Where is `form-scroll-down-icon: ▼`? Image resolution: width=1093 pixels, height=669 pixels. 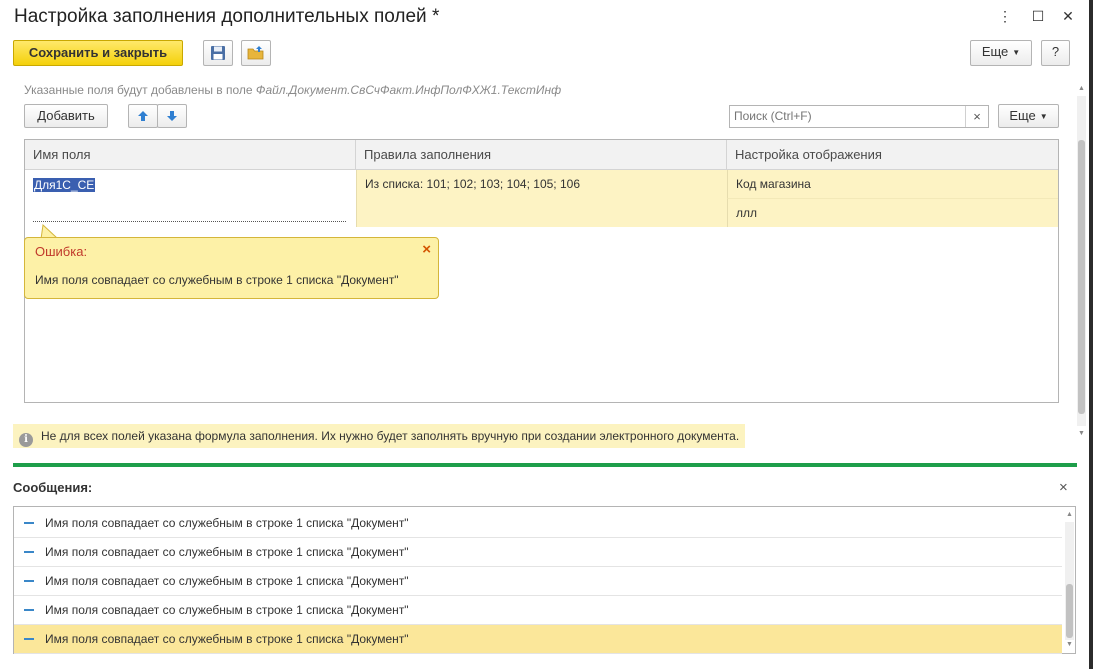
form-scroll-down-icon: ▼ is located at coordinates (1081, 433).